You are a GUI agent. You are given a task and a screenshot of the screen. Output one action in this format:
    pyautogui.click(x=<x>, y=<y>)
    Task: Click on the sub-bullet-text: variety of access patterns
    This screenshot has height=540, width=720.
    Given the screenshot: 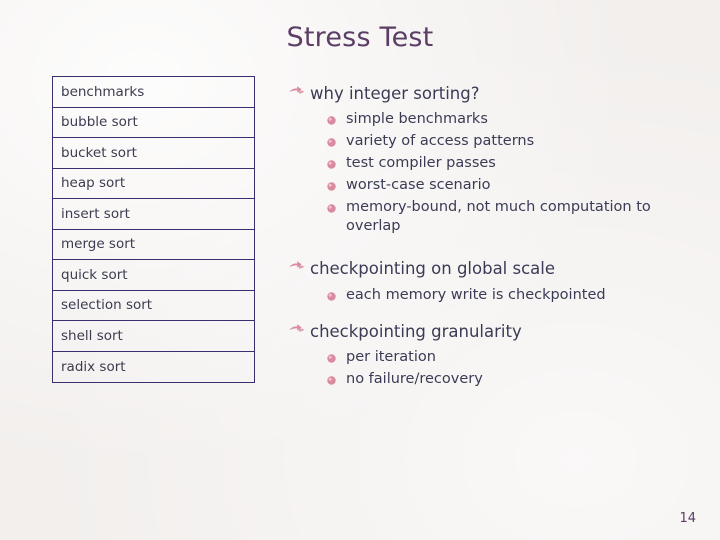 What is the action you would take?
    pyautogui.click(x=440, y=141)
    